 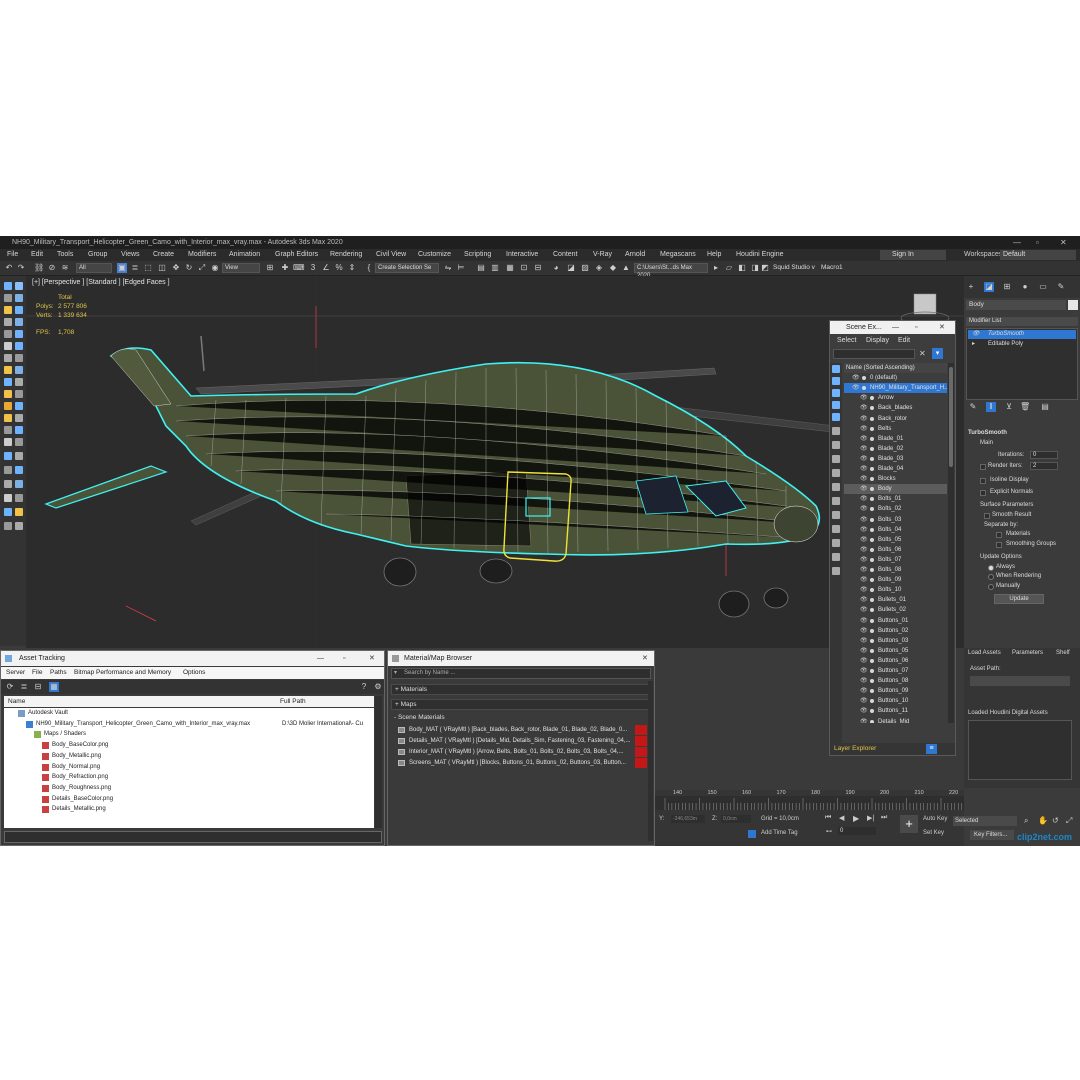 What do you see at coordinates (991, 407) in the screenshot?
I see `show-end-result-icon: ‖` at bounding box center [991, 407].